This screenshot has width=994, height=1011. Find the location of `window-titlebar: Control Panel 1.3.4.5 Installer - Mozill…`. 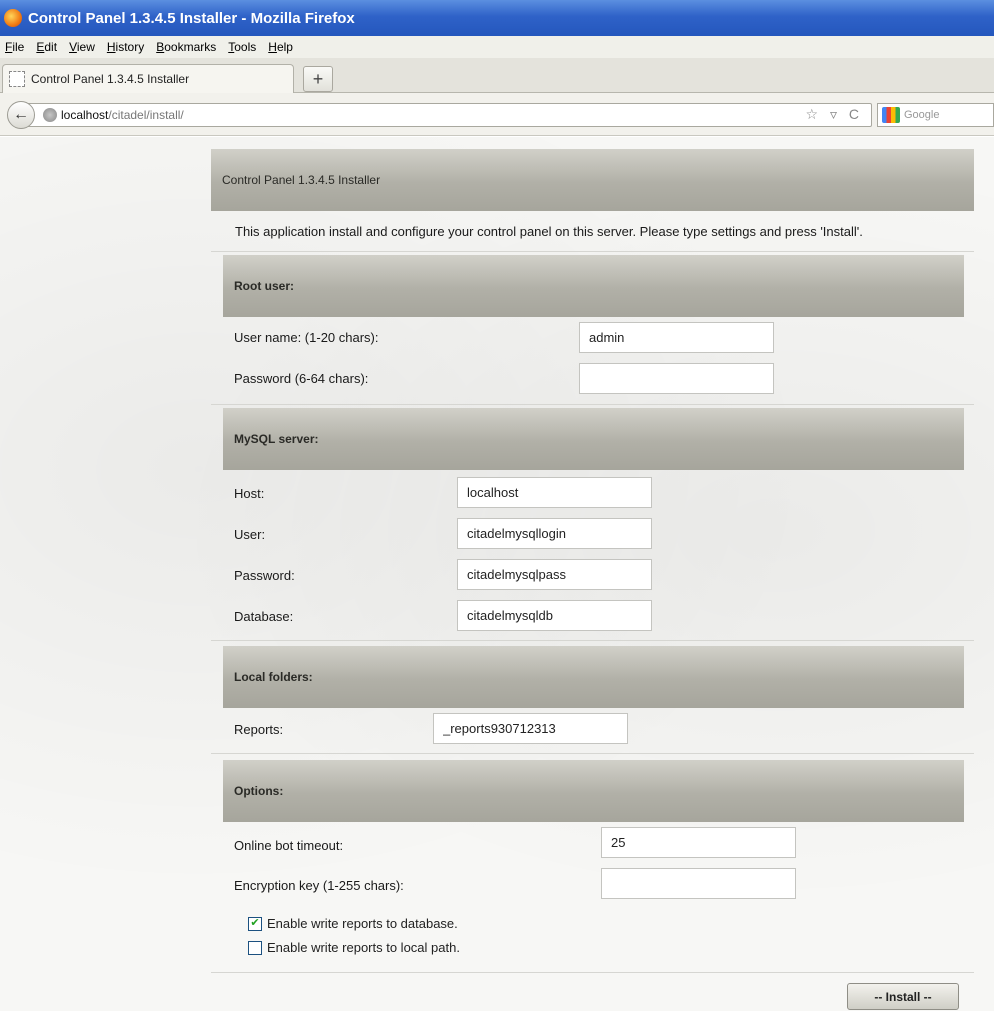

window-titlebar: Control Panel 1.3.4.5 Installer - Mozill… is located at coordinates (497, 18).